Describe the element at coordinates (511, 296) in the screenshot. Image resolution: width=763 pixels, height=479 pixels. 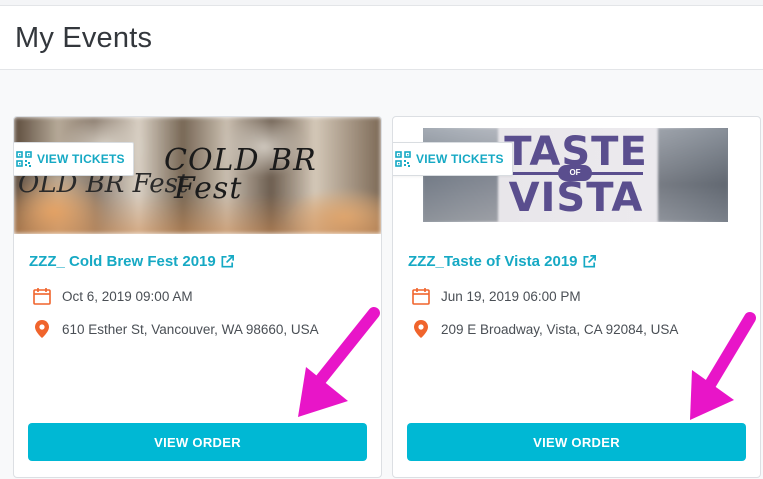
I see `event-datetime: Jun 19, 2019 06:00 PM` at that location.